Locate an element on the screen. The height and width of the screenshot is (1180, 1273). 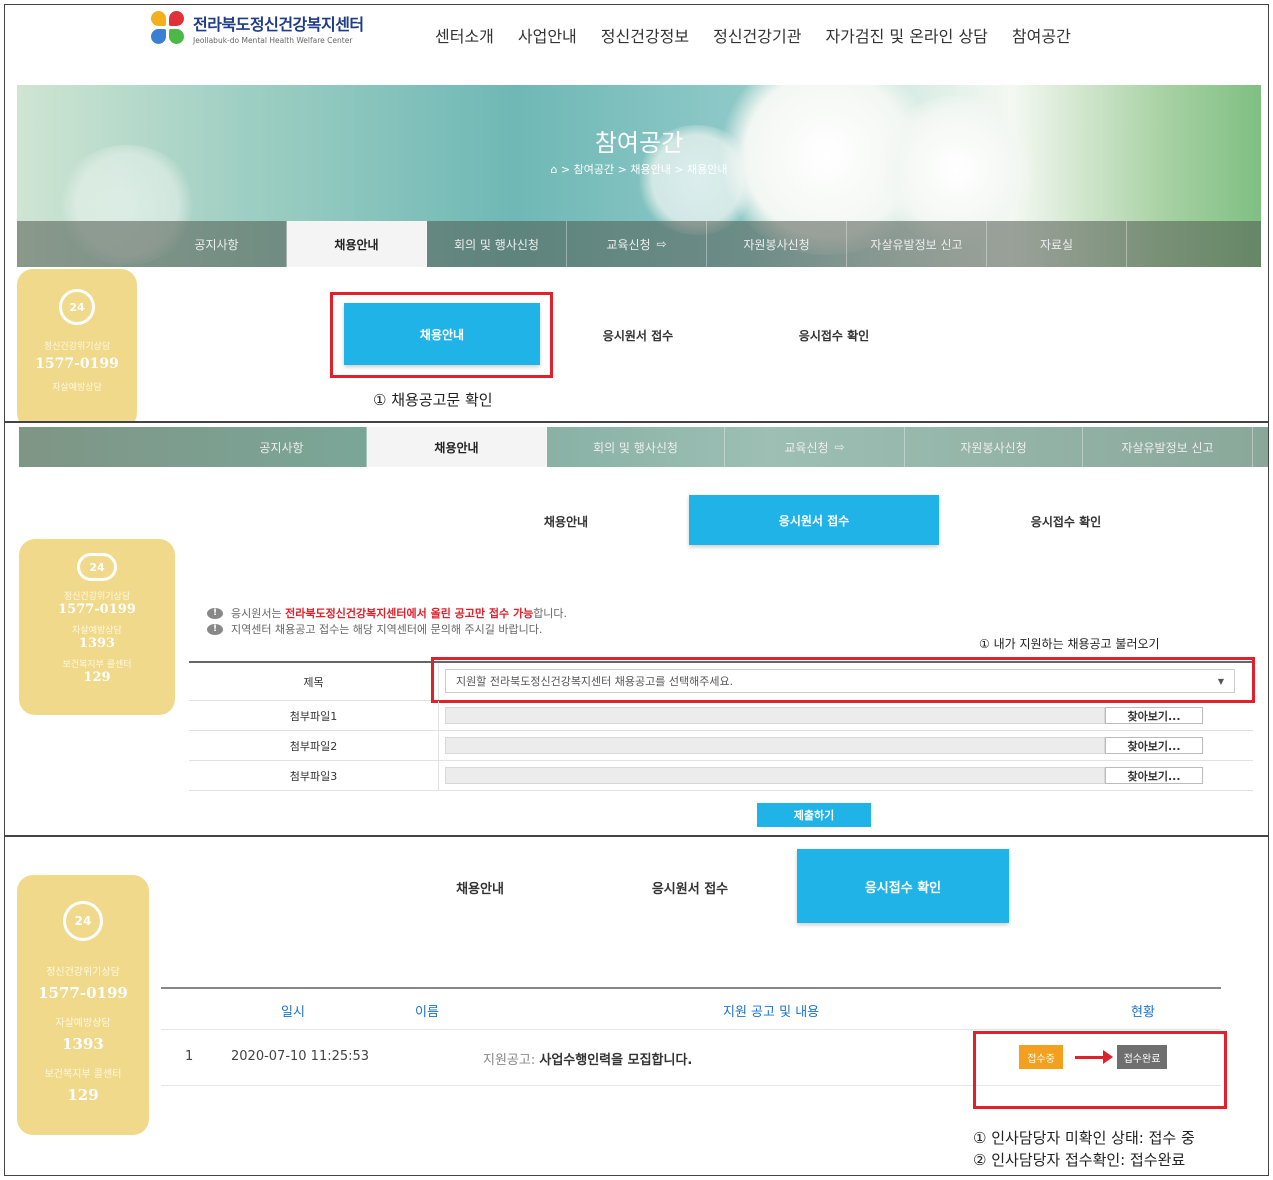
logo-mark-icon is located at coordinates (169, 28).